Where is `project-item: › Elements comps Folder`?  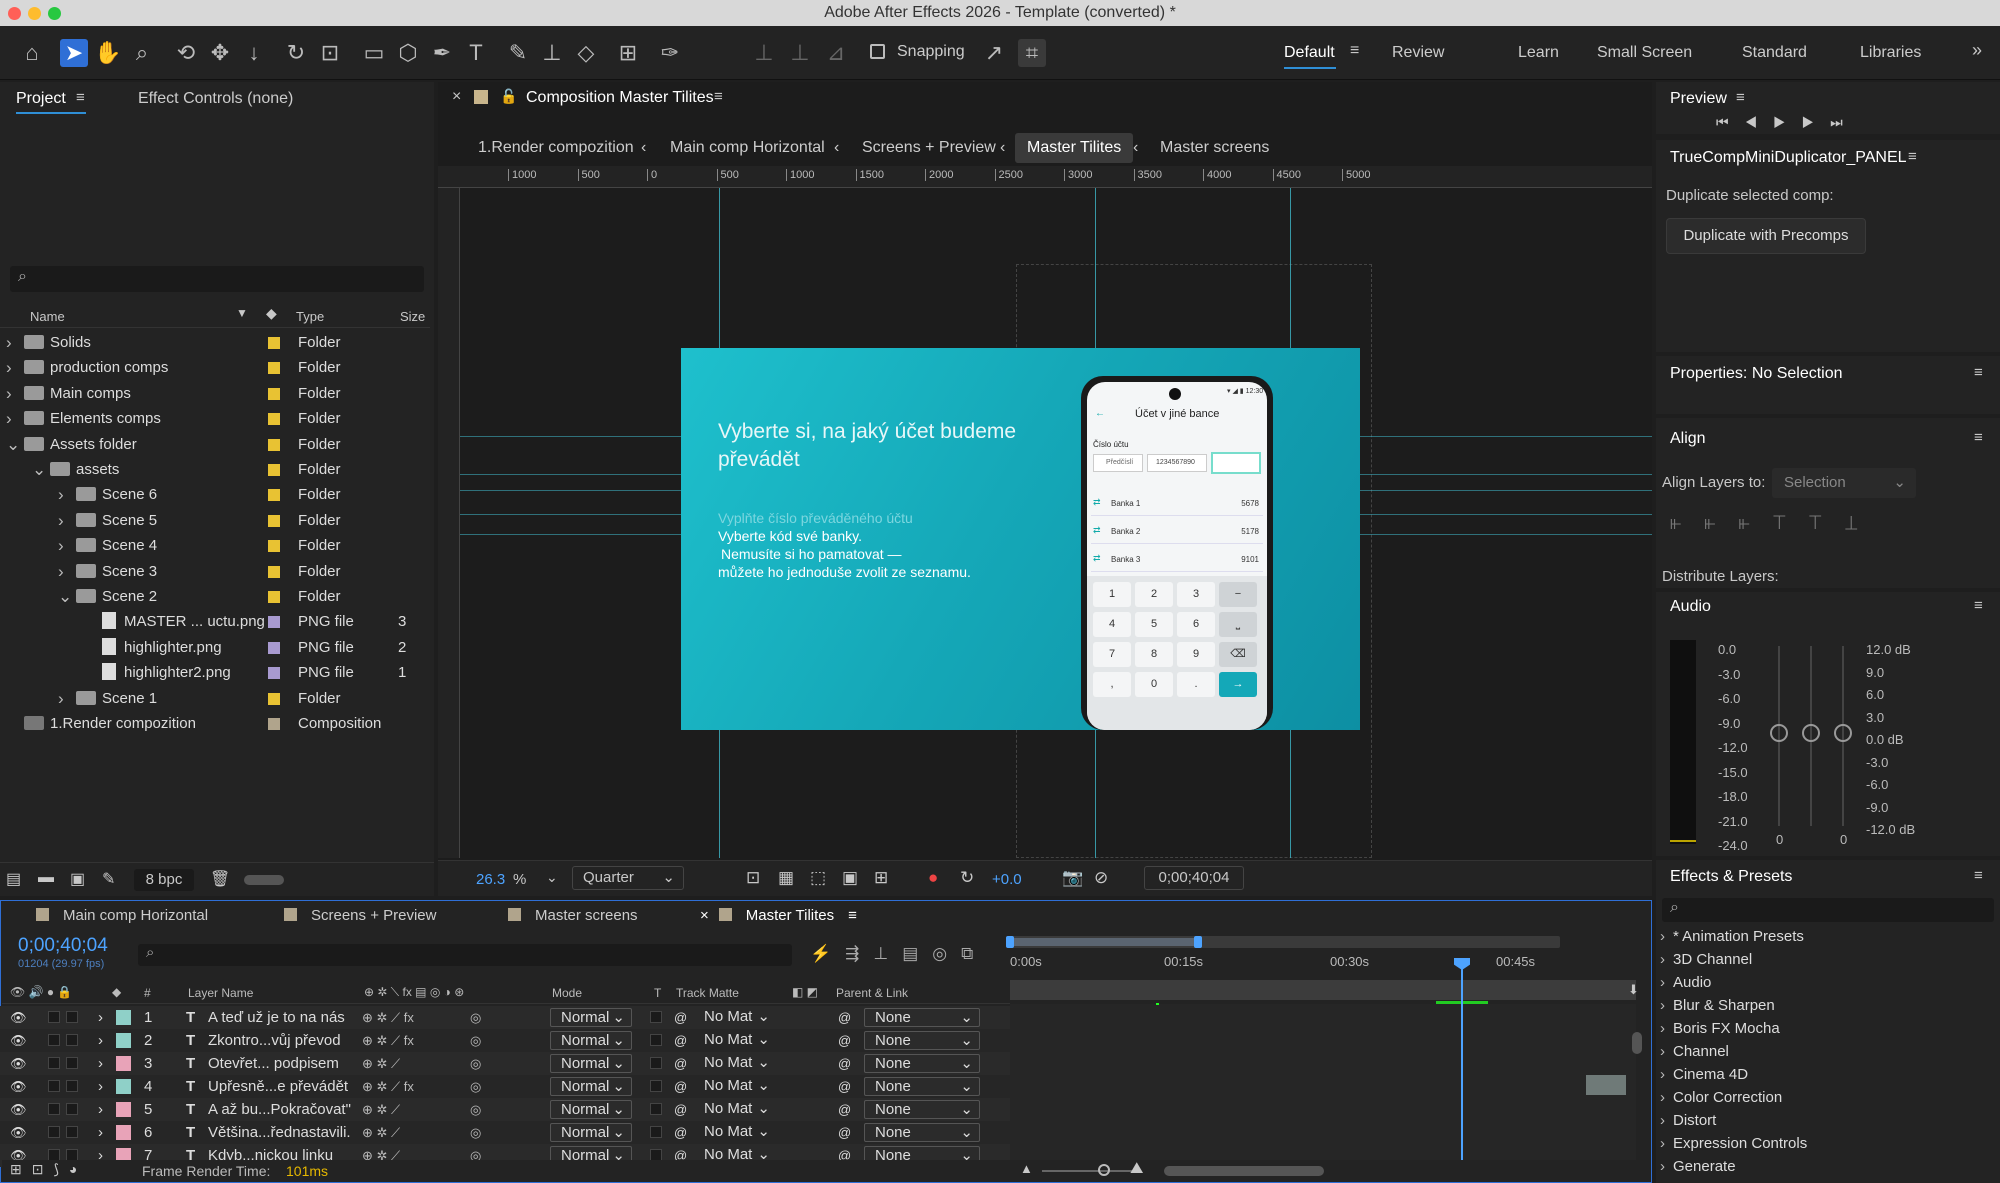 project-item: › Elements comps Folder is located at coordinates (214, 418).